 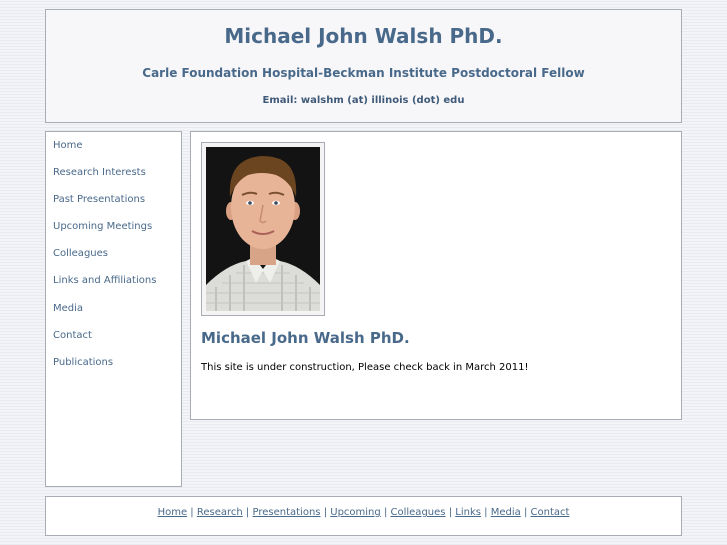 I want to click on site-email: Email: walshm (at) illinois (dot) edu, so click(x=363, y=100).